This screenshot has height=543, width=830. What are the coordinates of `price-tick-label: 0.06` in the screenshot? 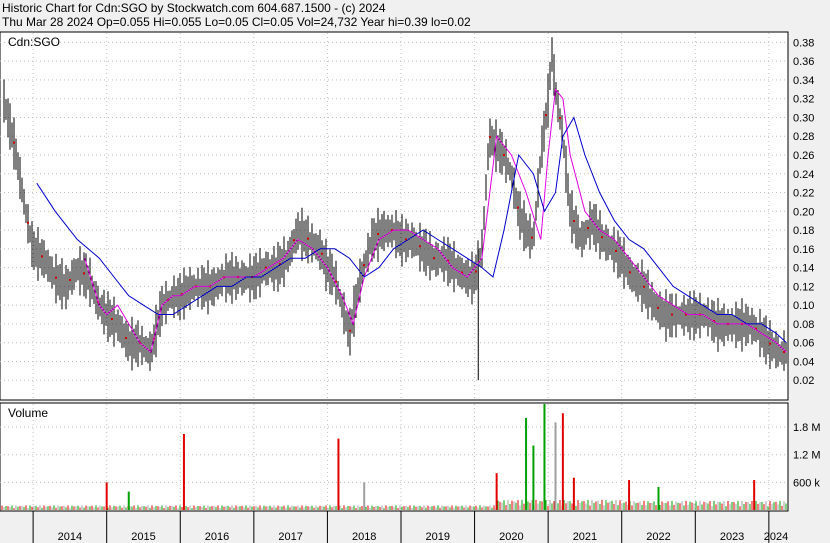 It's located at (803, 344).